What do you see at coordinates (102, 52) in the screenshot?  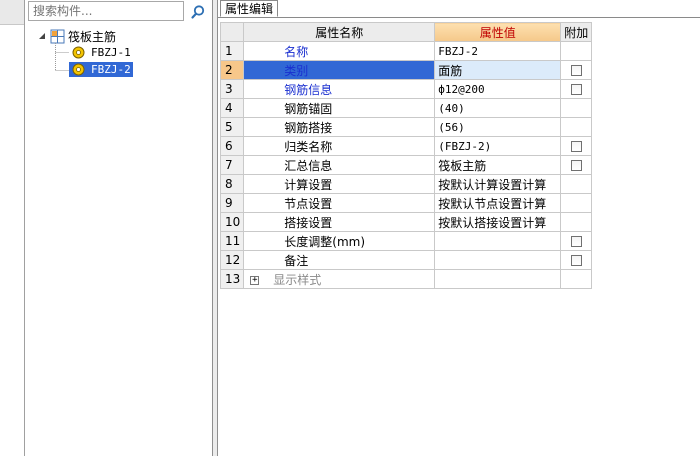 I see `tree-item-fbzj-1: FBZJ-1` at bounding box center [102, 52].